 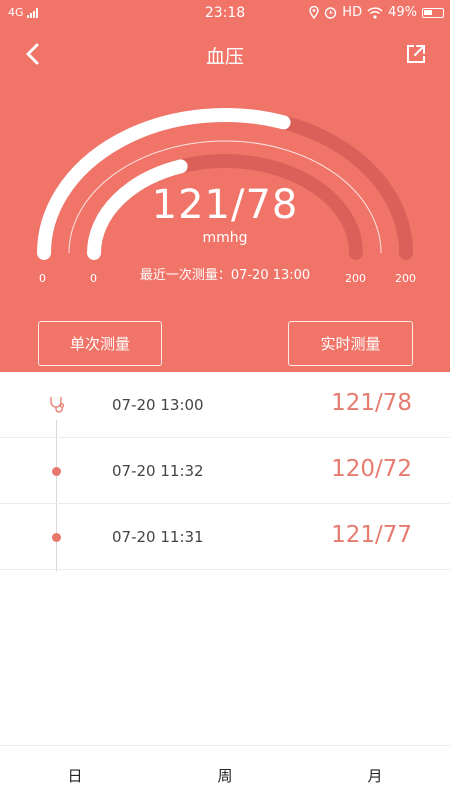 I want to click on nav-bar: 血压, so click(x=225, y=54).